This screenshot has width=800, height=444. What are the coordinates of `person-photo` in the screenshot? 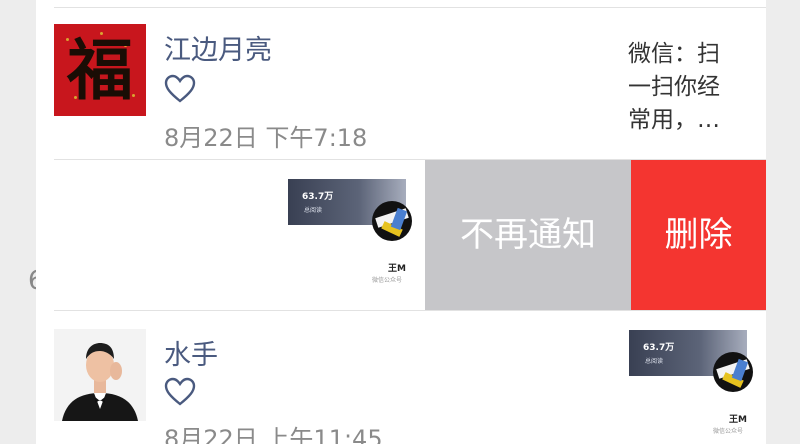 It's located at (100, 375).